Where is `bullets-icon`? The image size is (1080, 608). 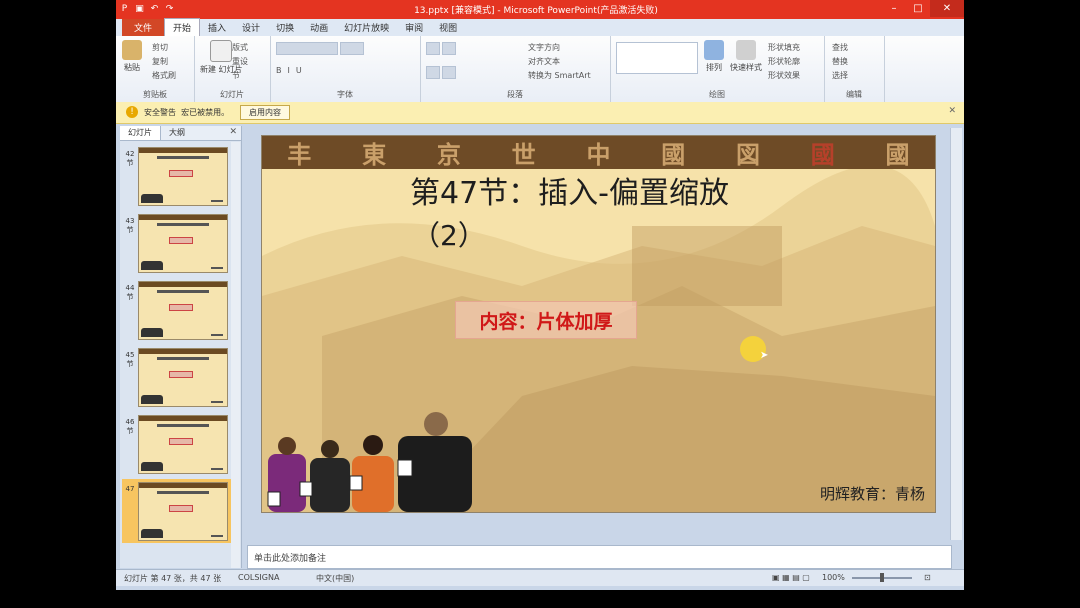 bullets-icon is located at coordinates (433, 48).